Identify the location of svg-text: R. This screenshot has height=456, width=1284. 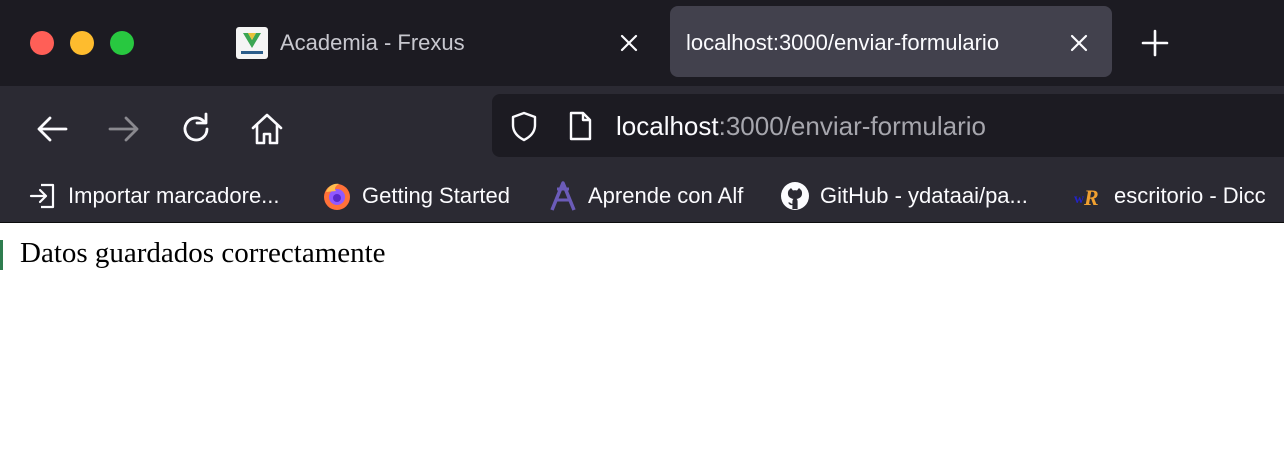
(1091, 197).